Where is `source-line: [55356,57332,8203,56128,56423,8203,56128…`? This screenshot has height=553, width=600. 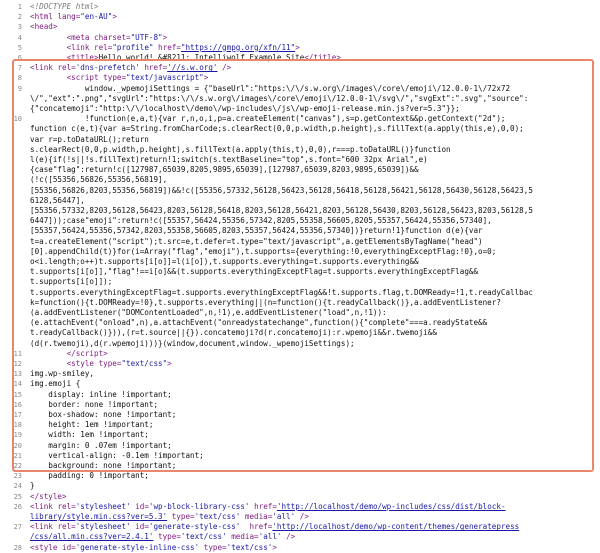
source-line: [55356,57332,8203,56128,56423,8203,56128… is located at coordinates (281, 210).